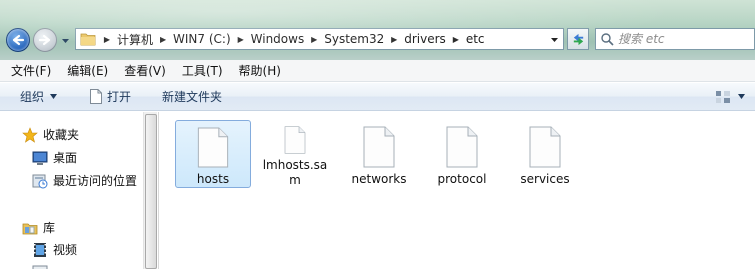  What do you see at coordinates (723, 97) in the screenshot?
I see `change-view-icon` at bounding box center [723, 97].